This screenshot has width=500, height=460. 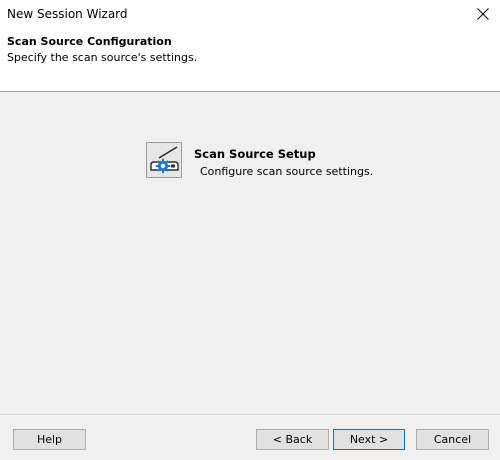 What do you see at coordinates (49, 439) in the screenshot?
I see `help-button: Help` at bounding box center [49, 439].